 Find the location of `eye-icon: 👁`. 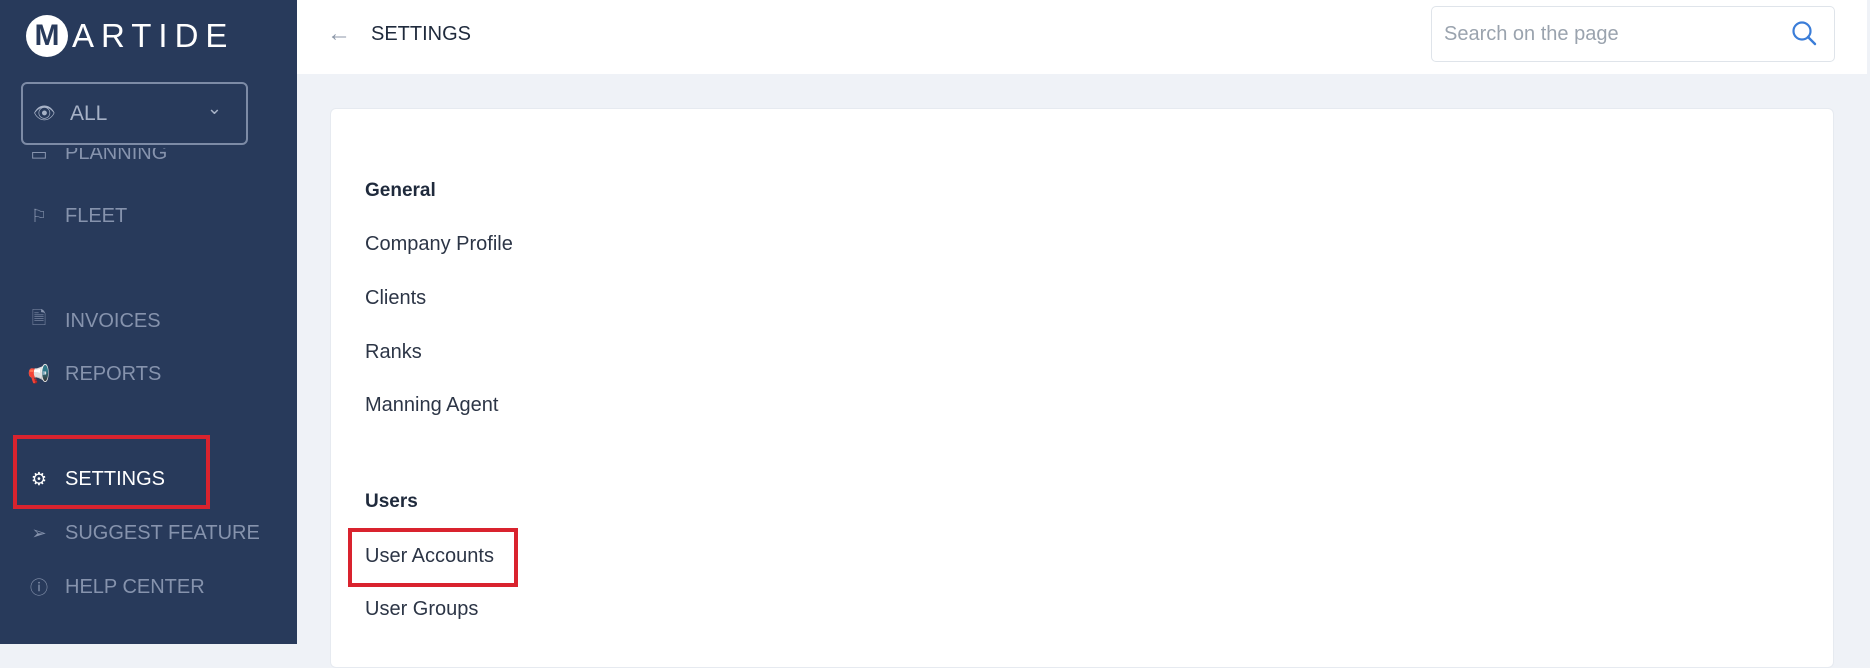

eye-icon: 👁 is located at coordinates (44, 113).